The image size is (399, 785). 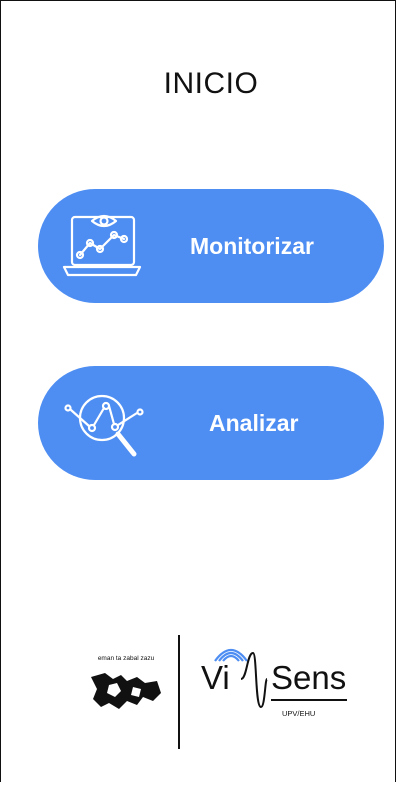 What do you see at coordinates (126, 658) in the screenshot?
I see `ehu-motto: eman ta zabal zazu` at bounding box center [126, 658].